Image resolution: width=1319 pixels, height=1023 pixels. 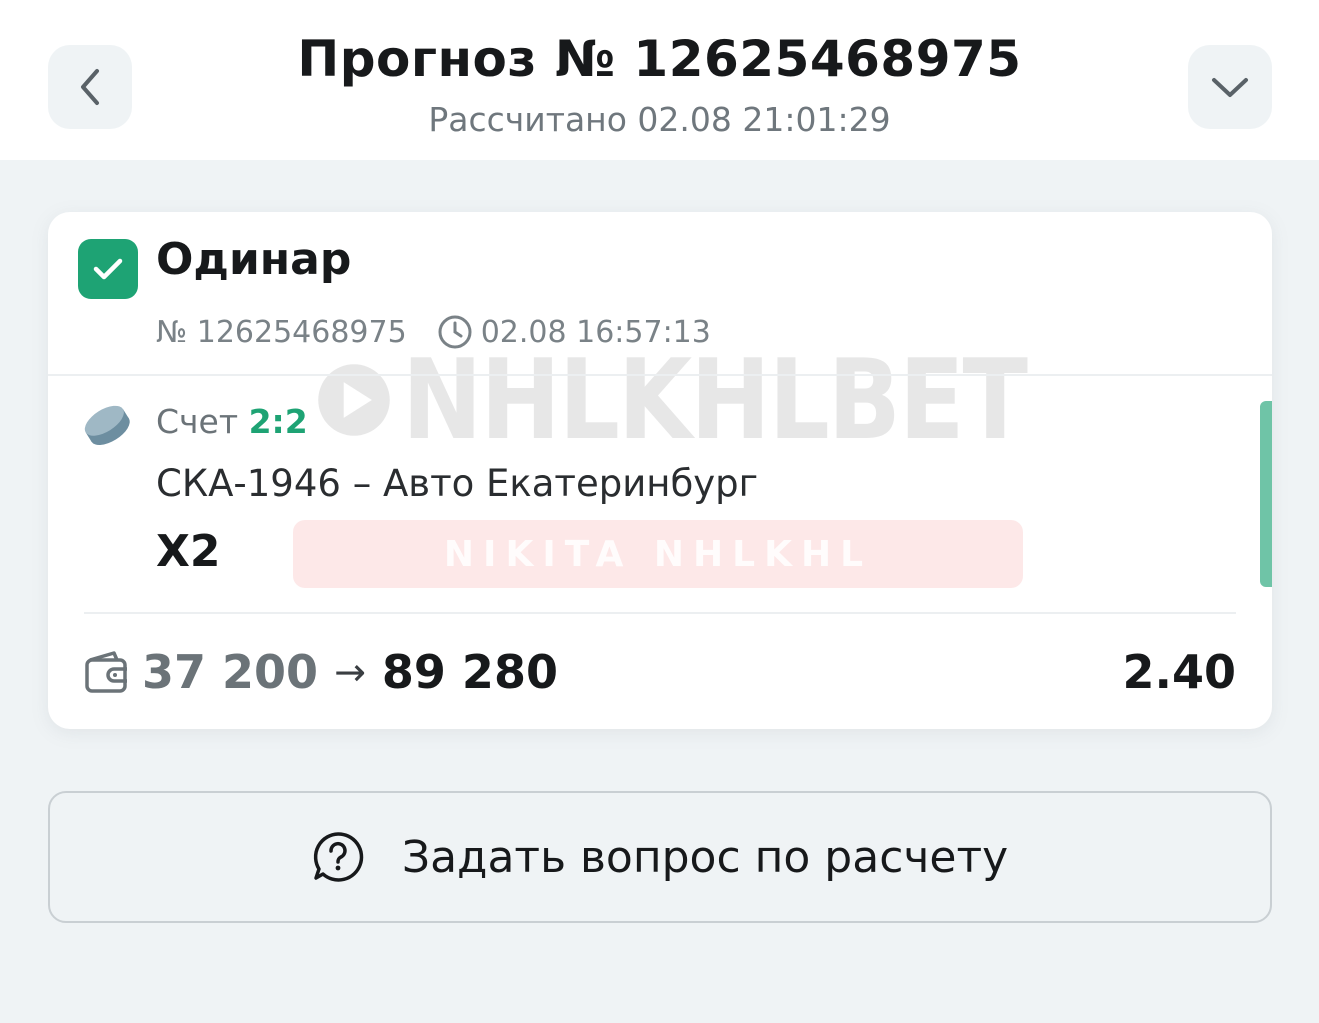 I want to click on watermark-banner: NIKITA NHLKHL, so click(x=658, y=554).